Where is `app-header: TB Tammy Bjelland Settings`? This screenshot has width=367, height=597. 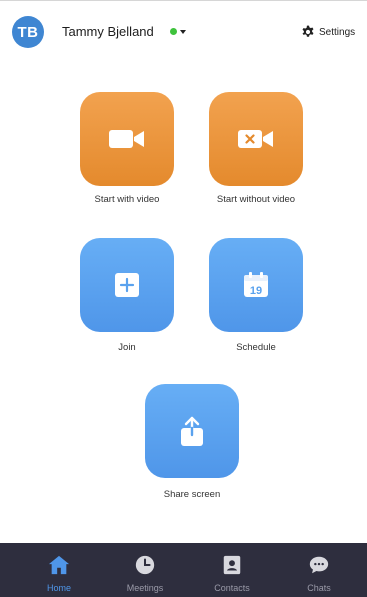
app-header: TB Tammy Bjelland Settings is located at coordinates (183, 32).